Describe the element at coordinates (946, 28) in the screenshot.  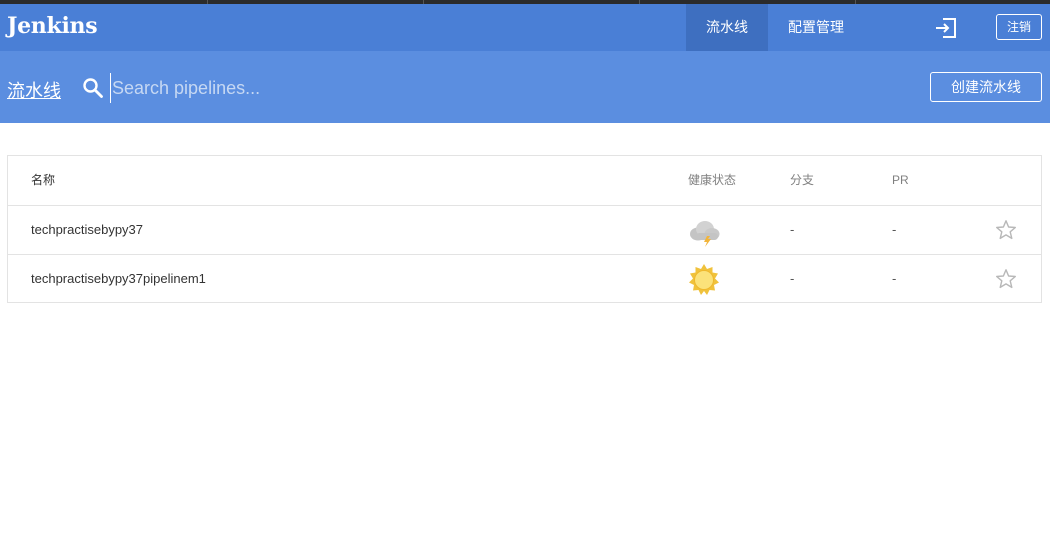
I see `login-icon` at that location.